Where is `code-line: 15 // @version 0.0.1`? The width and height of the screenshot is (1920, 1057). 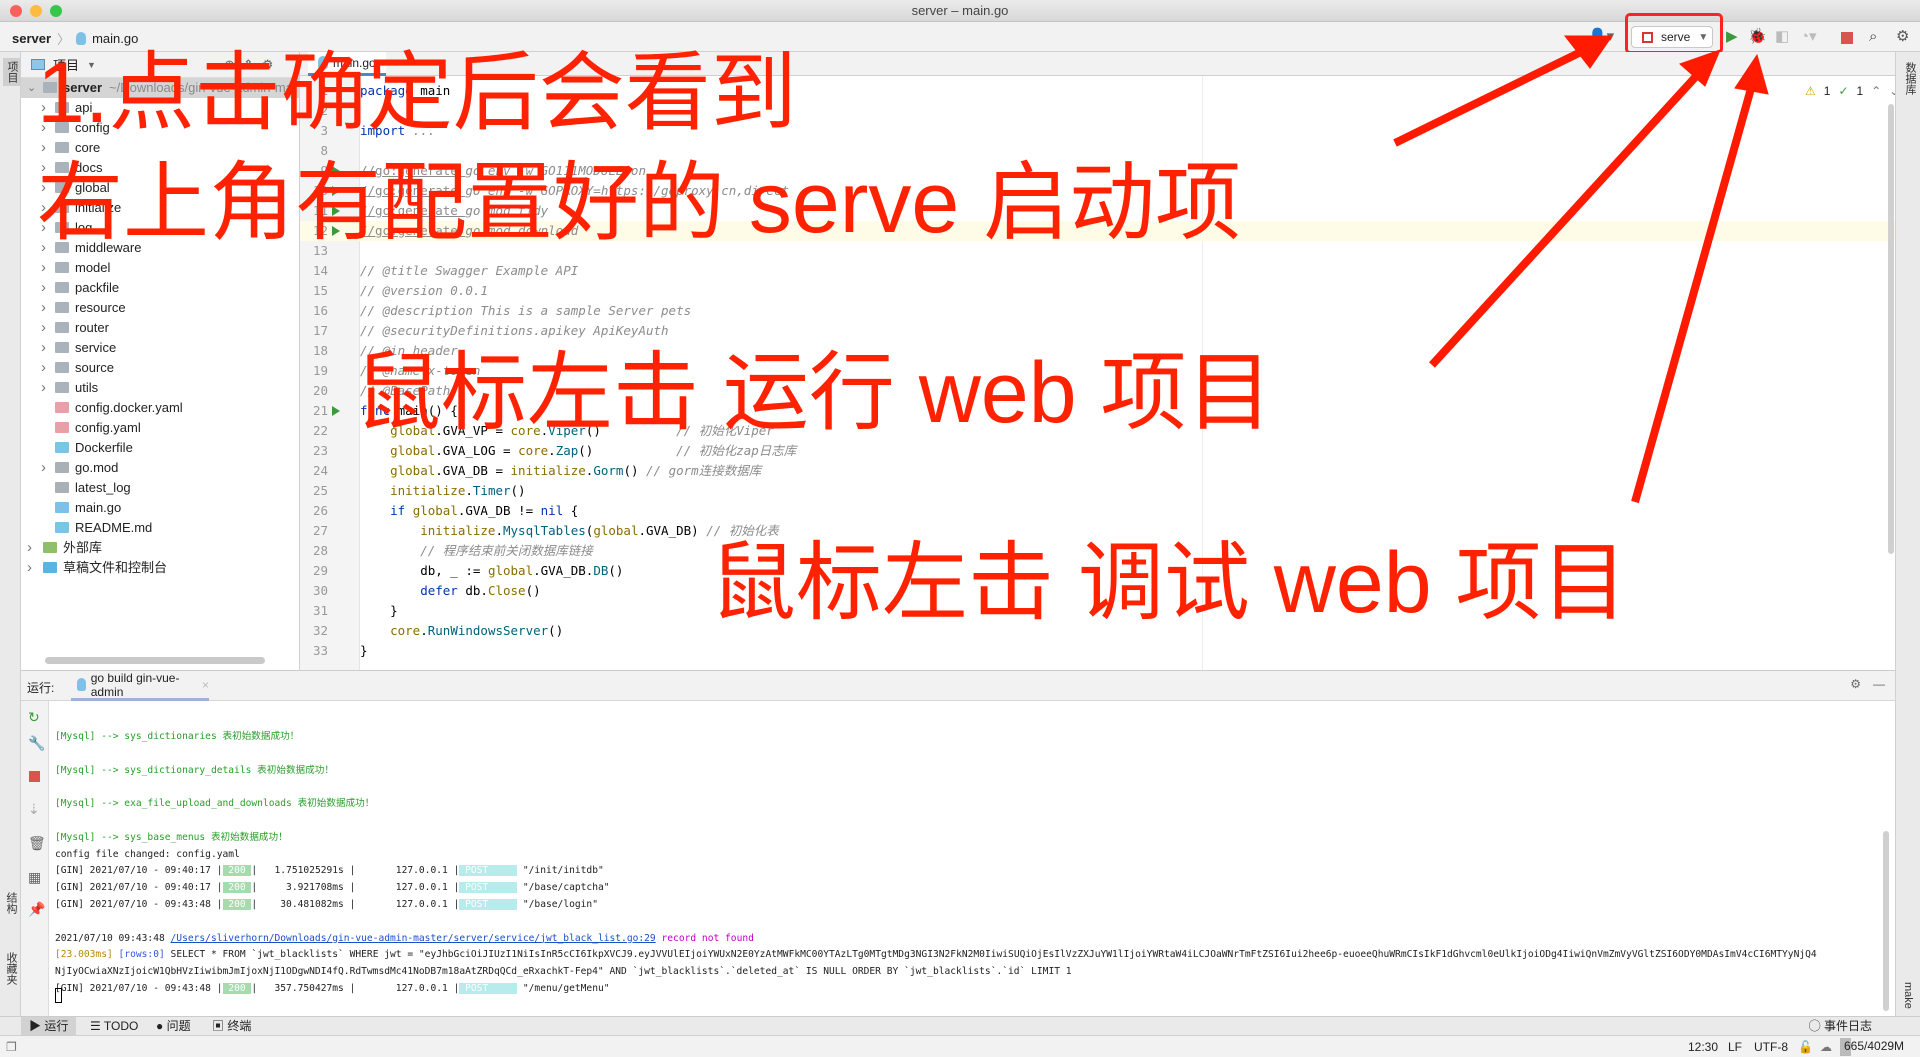 code-line: 15 // @version 0.0.1 is located at coordinates (1097, 291).